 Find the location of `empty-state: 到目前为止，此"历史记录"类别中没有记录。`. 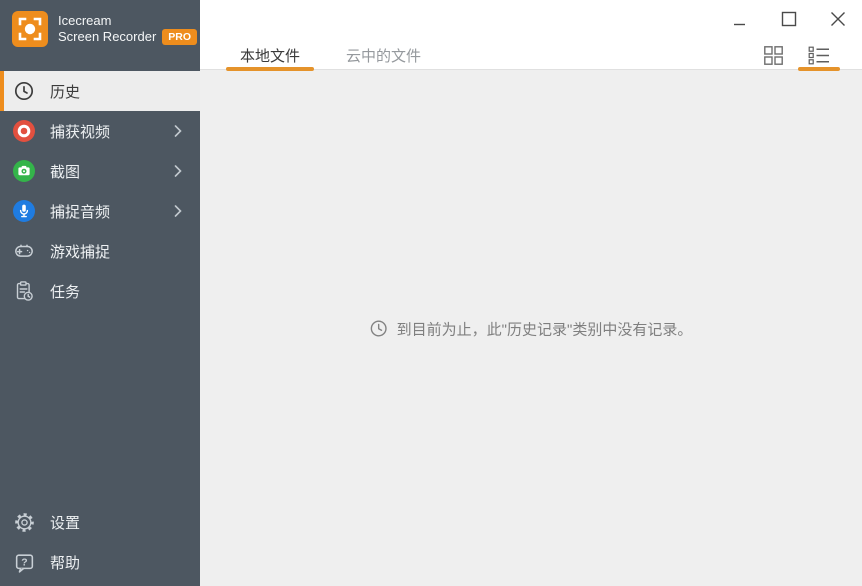

empty-state: 到目前为止，此"历史记录"类别中没有记录。 is located at coordinates (531, 328).